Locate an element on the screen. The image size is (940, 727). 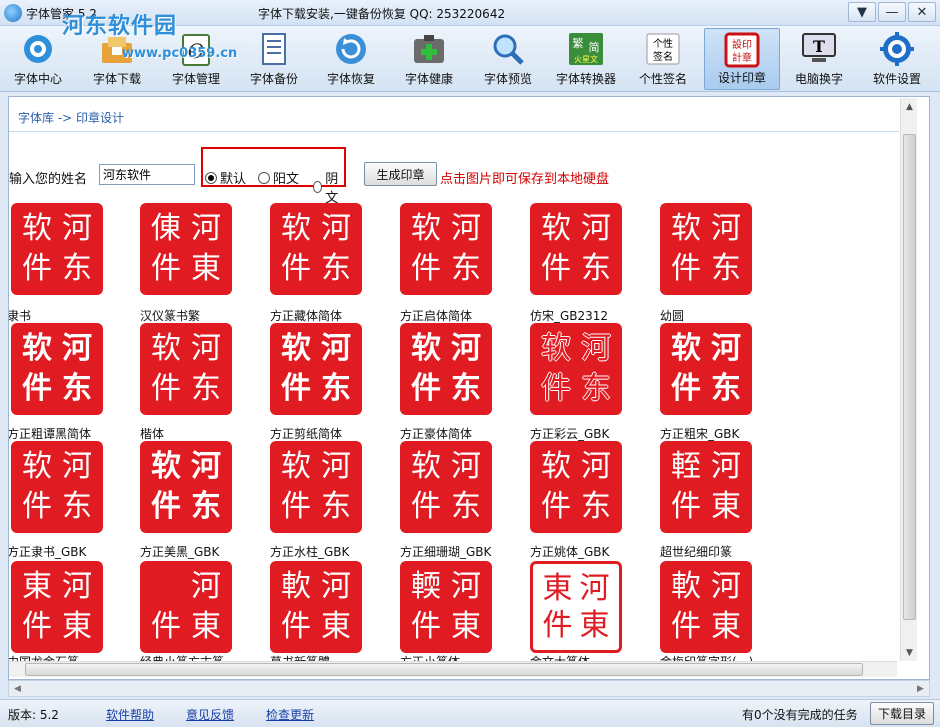
toolbar-label: 字体转换器 is located at coordinates (585, 79).